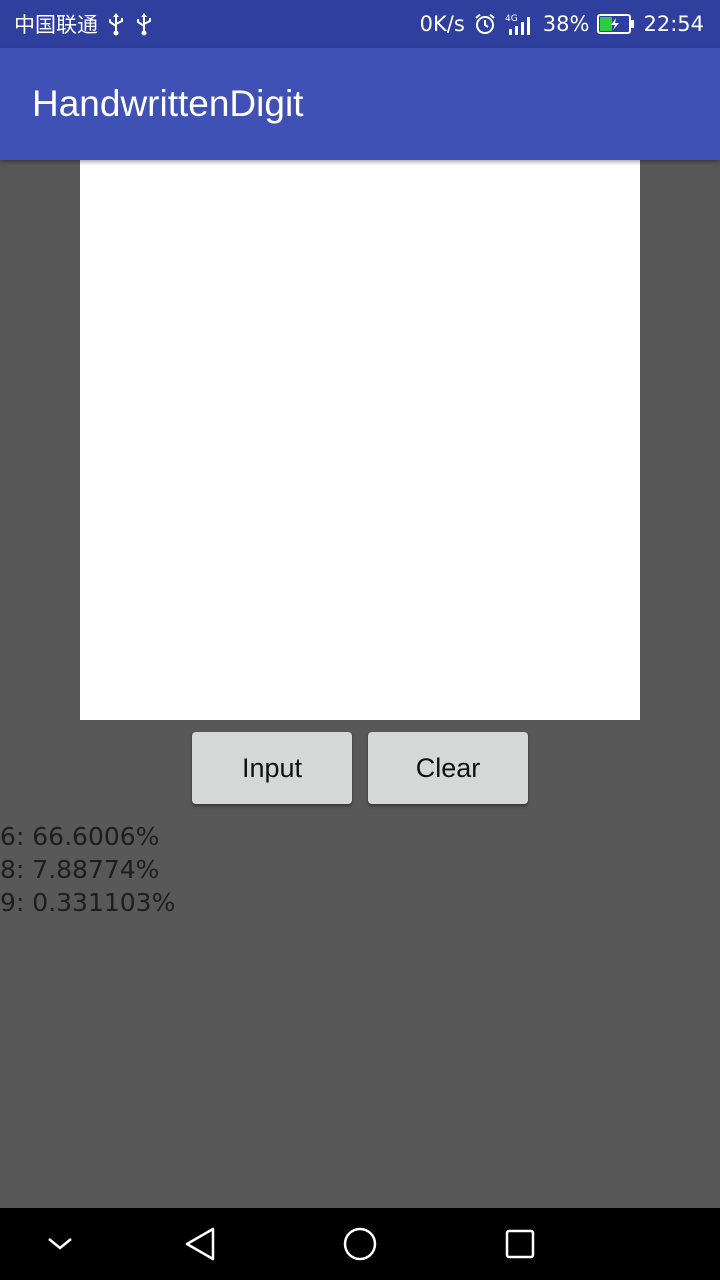 Image resolution: width=720 pixels, height=1280 pixels. What do you see at coordinates (616, 24) in the screenshot?
I see `battery-charging-icon` at bounding box center [616, 24].